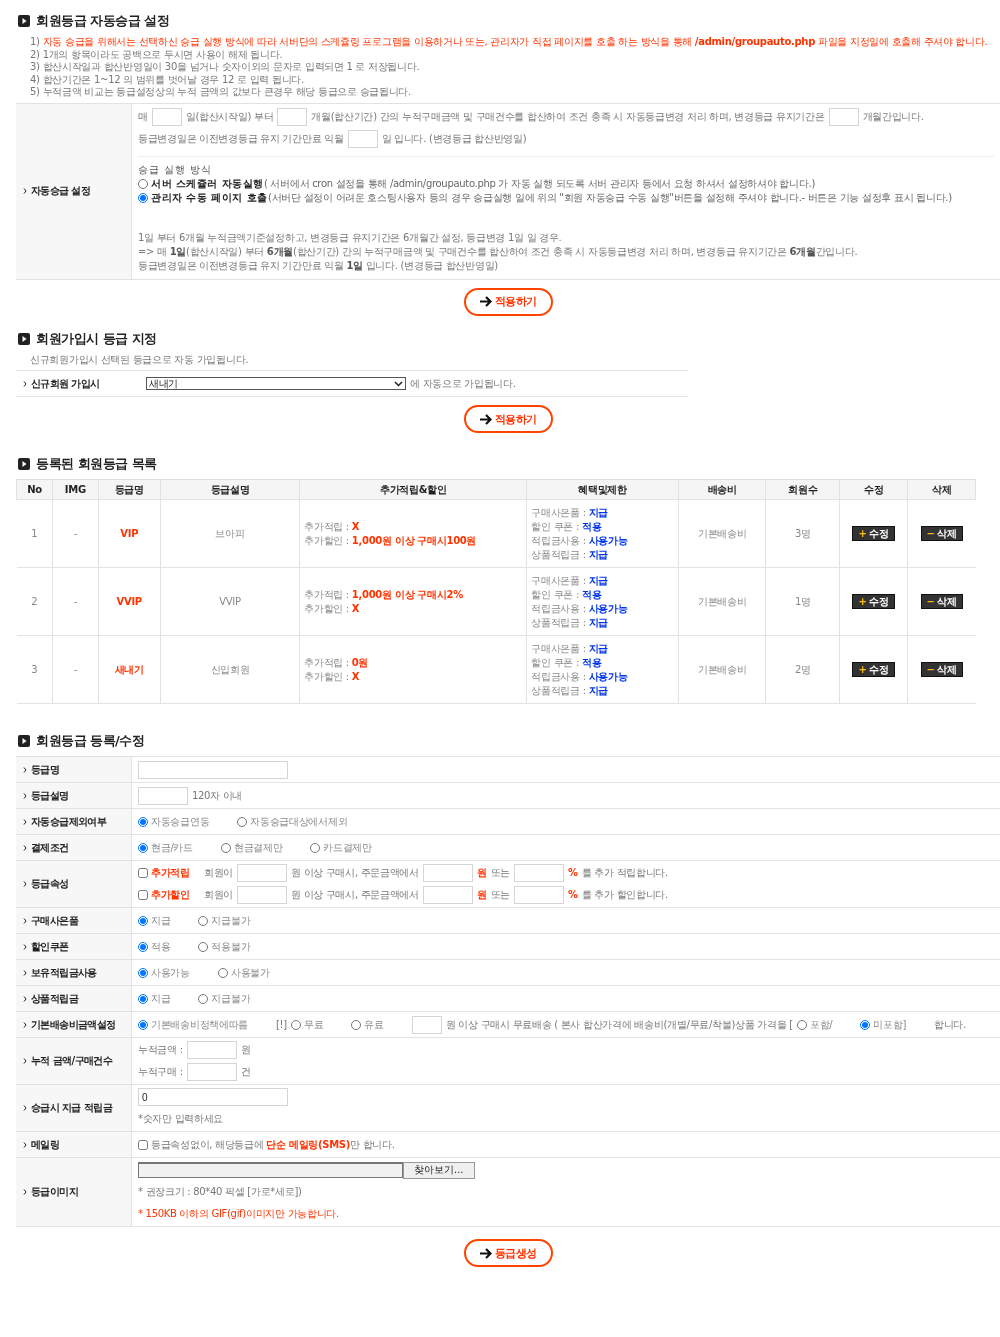 This screenshot has height=1337, width=1000. What do you see at coordinates (245, 1071) in the screenshot?
I see `form-text: 건` at bounding box center [245, 1071].